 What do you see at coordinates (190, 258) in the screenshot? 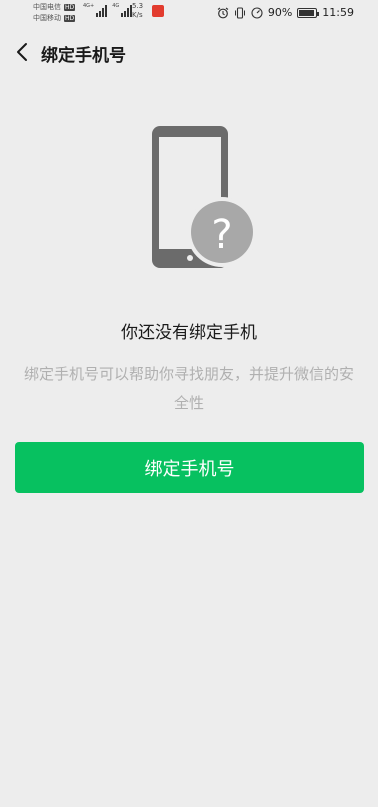
I see `phone-home-button` at bounding box center [190, 258].